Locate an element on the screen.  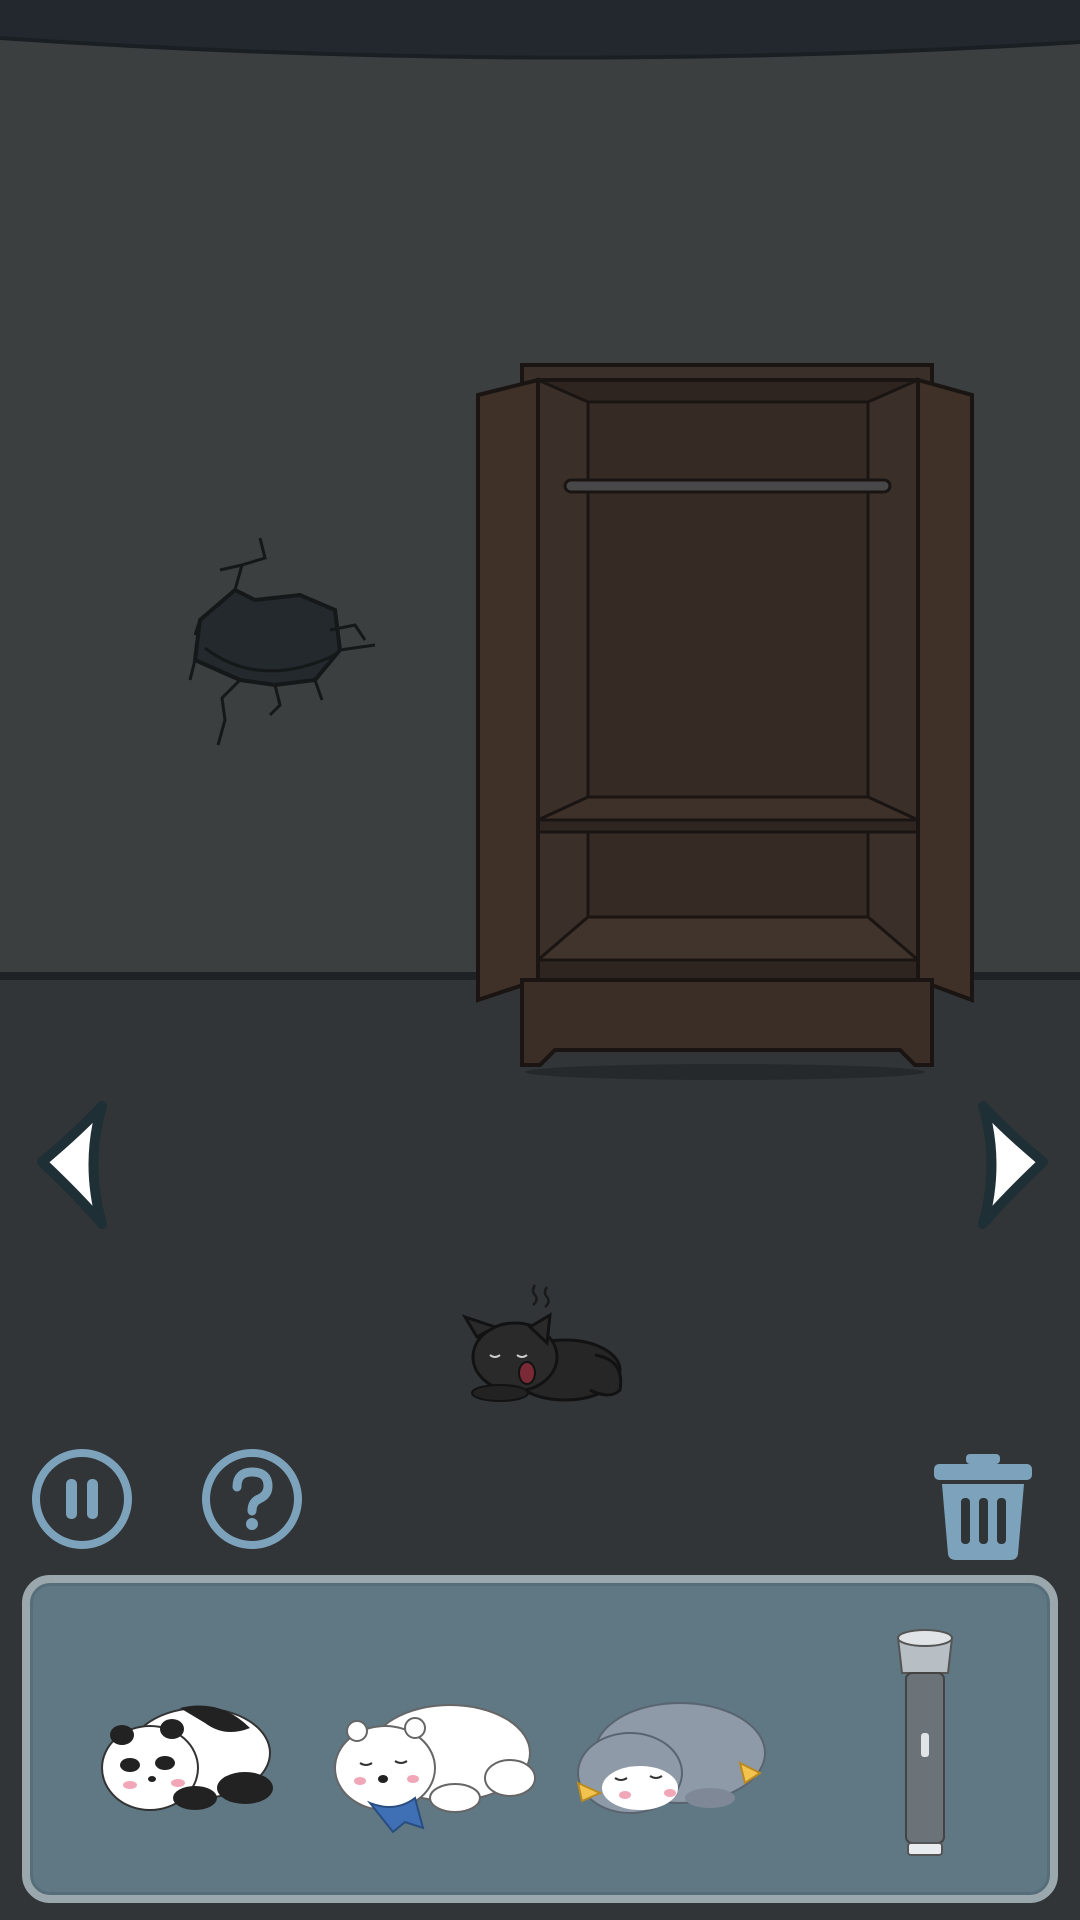
flashlight-icon is located at coordinates (925, 1742).